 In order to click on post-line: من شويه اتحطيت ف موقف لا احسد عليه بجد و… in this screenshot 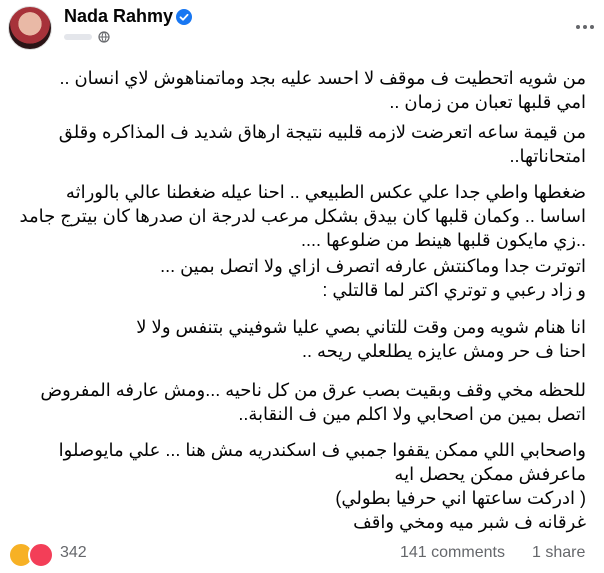, I will do `click(322, 78)`.